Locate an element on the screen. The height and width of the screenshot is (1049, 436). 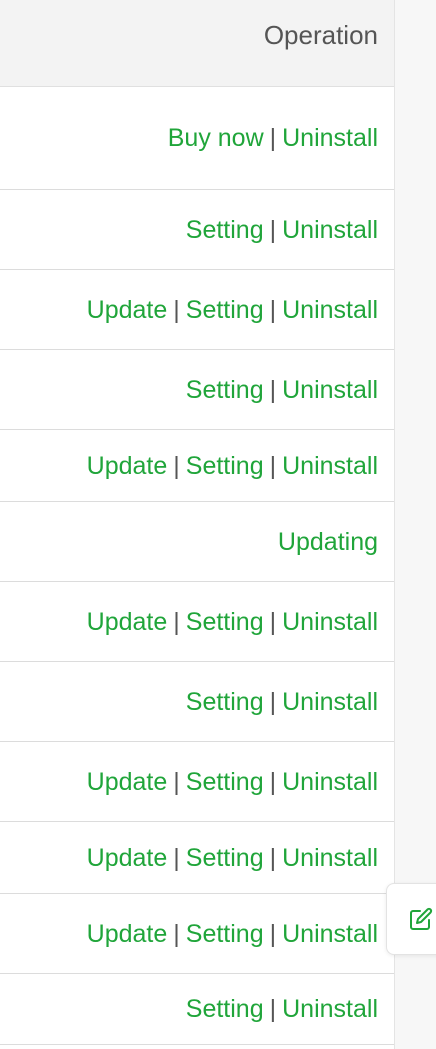
buy-now-link: Buy now is located at coordinates (216, 138).